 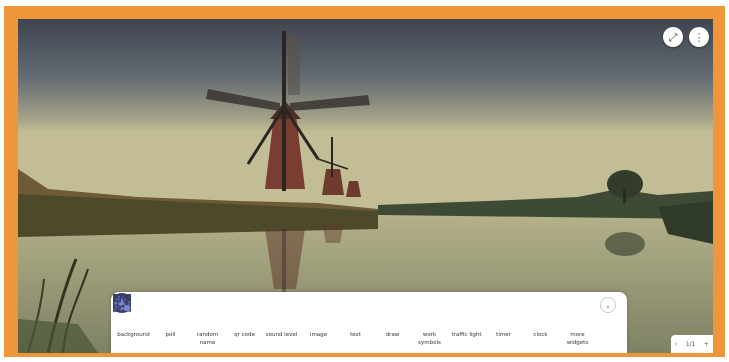 I want to click on tool-poll: poll, so click(x=151, y=317).